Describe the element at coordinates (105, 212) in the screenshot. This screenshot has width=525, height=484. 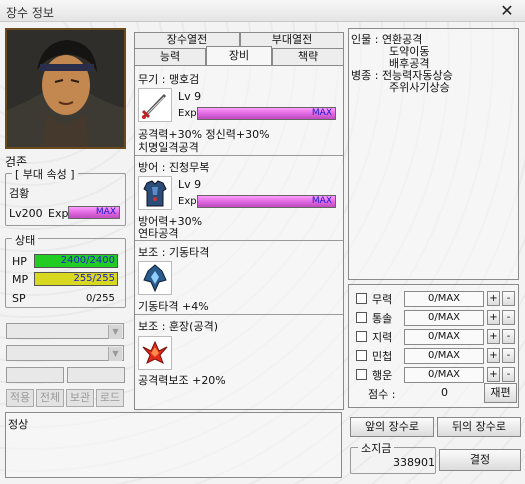
I see `general-exp-max: MAX` at that location.